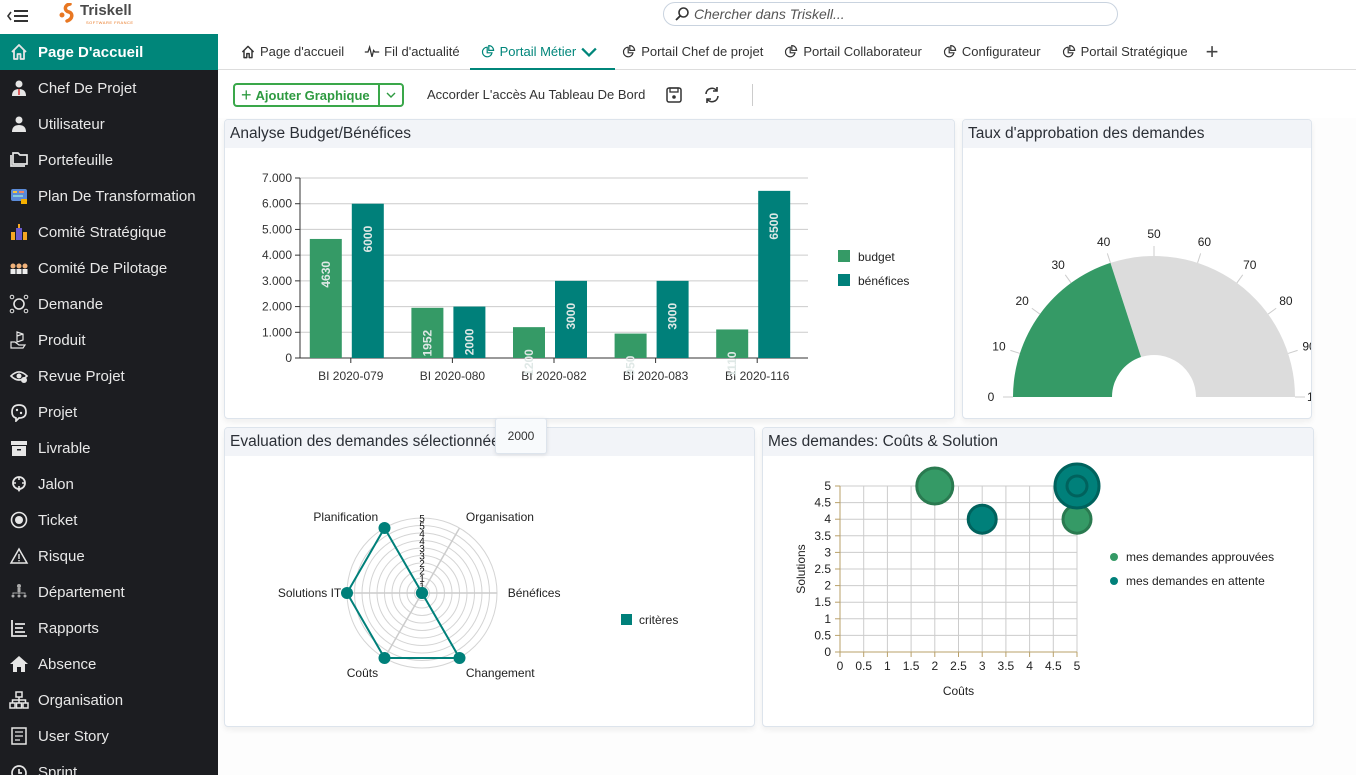 This screenshot has width=1356, height=775. Describe the element at coordinates (534, 593) in the screenshot. I see `radar-axis-label: Bénéfices` at that location.